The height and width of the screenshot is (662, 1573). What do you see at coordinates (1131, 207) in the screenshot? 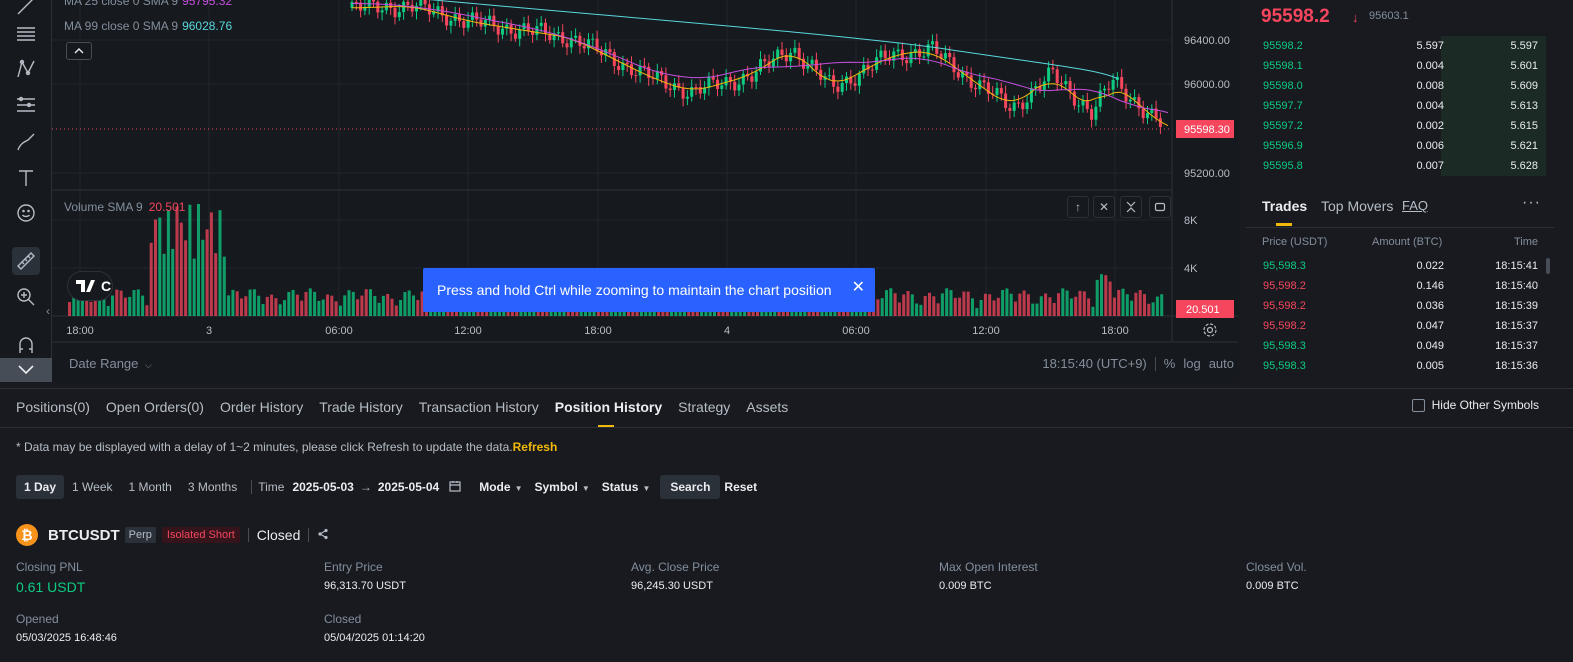
I see `pane-collapse-button` at bounding box center [1131, 207].